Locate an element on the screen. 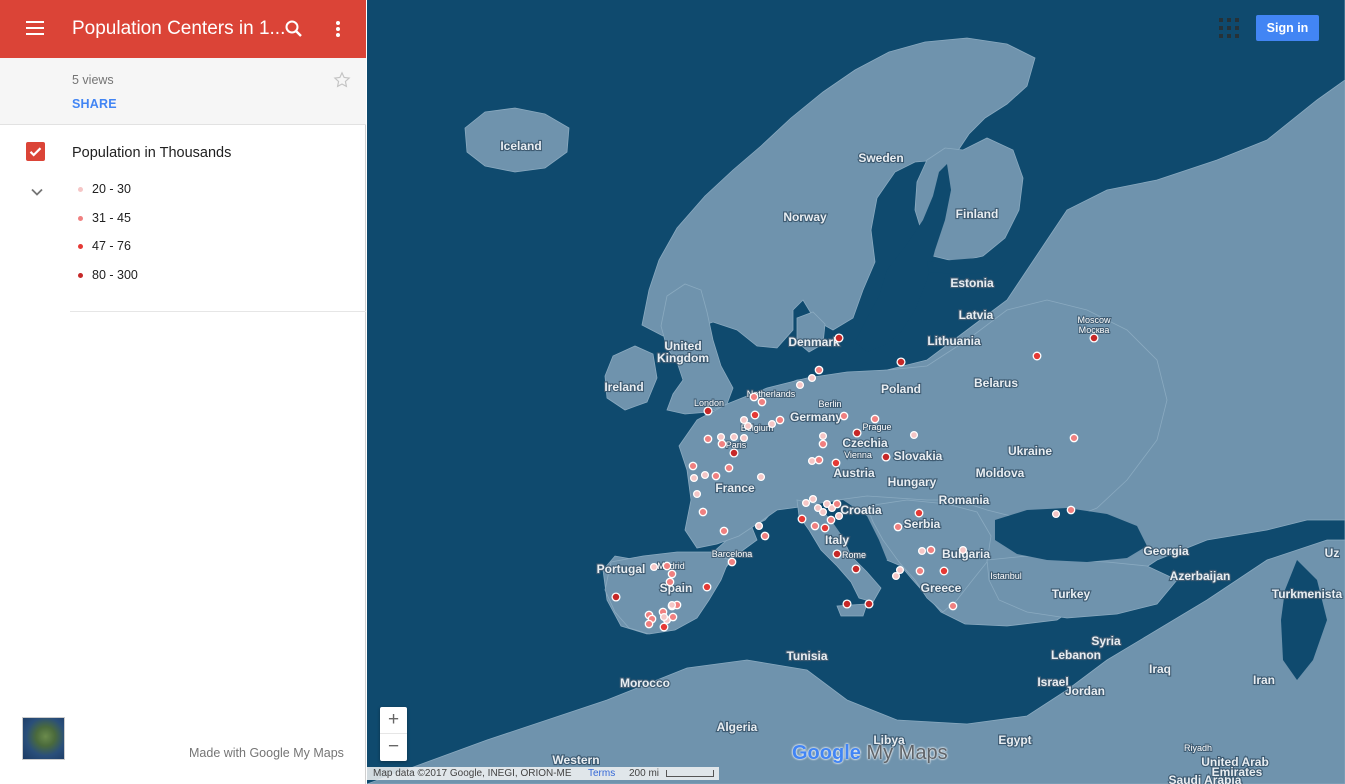 The height and width of the screenshot is (784, 1345). layer-checkbox is located at coordinates (35, 151).